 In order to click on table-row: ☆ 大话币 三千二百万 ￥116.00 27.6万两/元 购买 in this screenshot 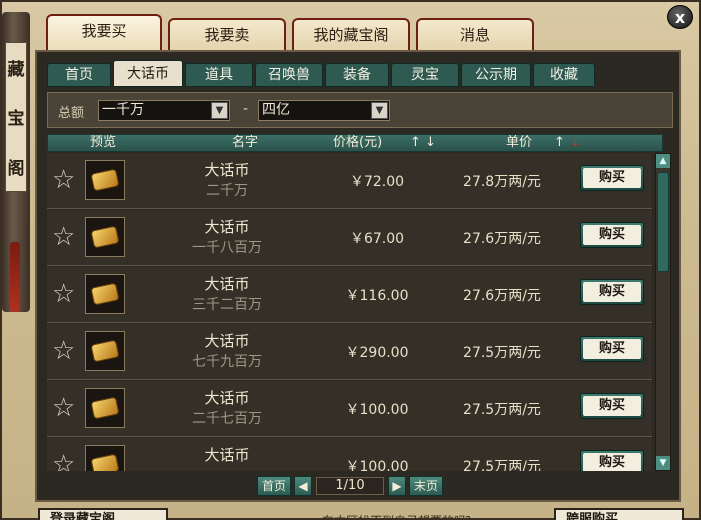, I will do `click(349, 295)`.